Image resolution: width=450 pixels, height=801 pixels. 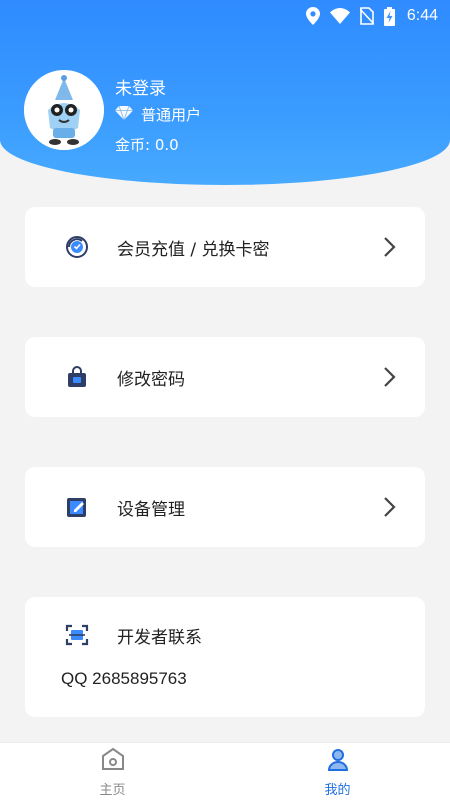 What do you see at coordinates (151, 379) in the screenshot?
I see `menu-item-change-password-label: 修改密码` at bounding box center [151, 379].